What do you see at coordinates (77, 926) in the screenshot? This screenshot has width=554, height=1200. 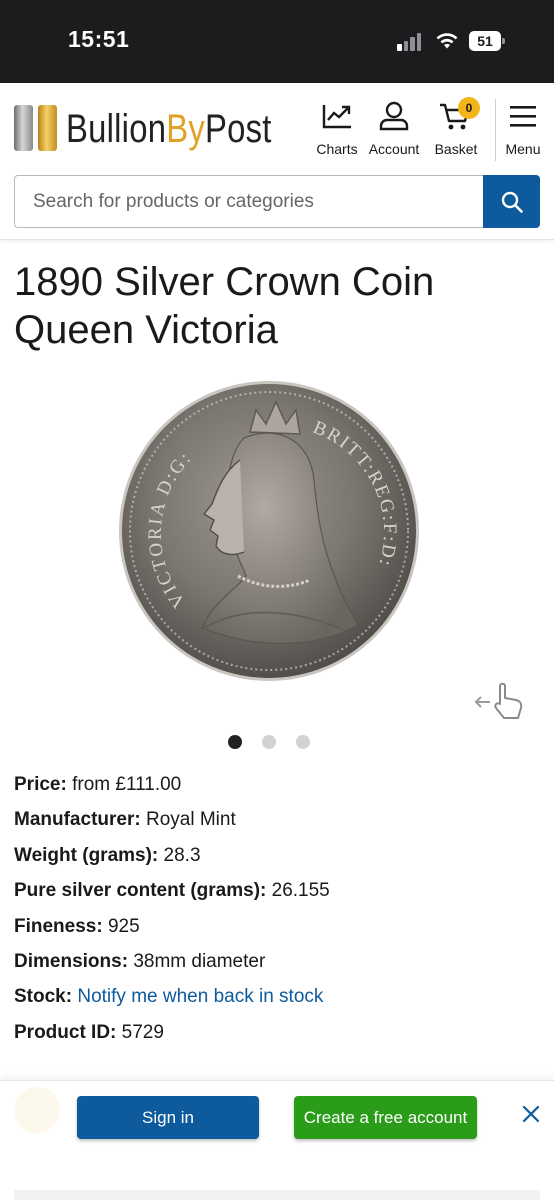 I see `spec-fineness: Fineness: 925` at bounding box center [77, 926].